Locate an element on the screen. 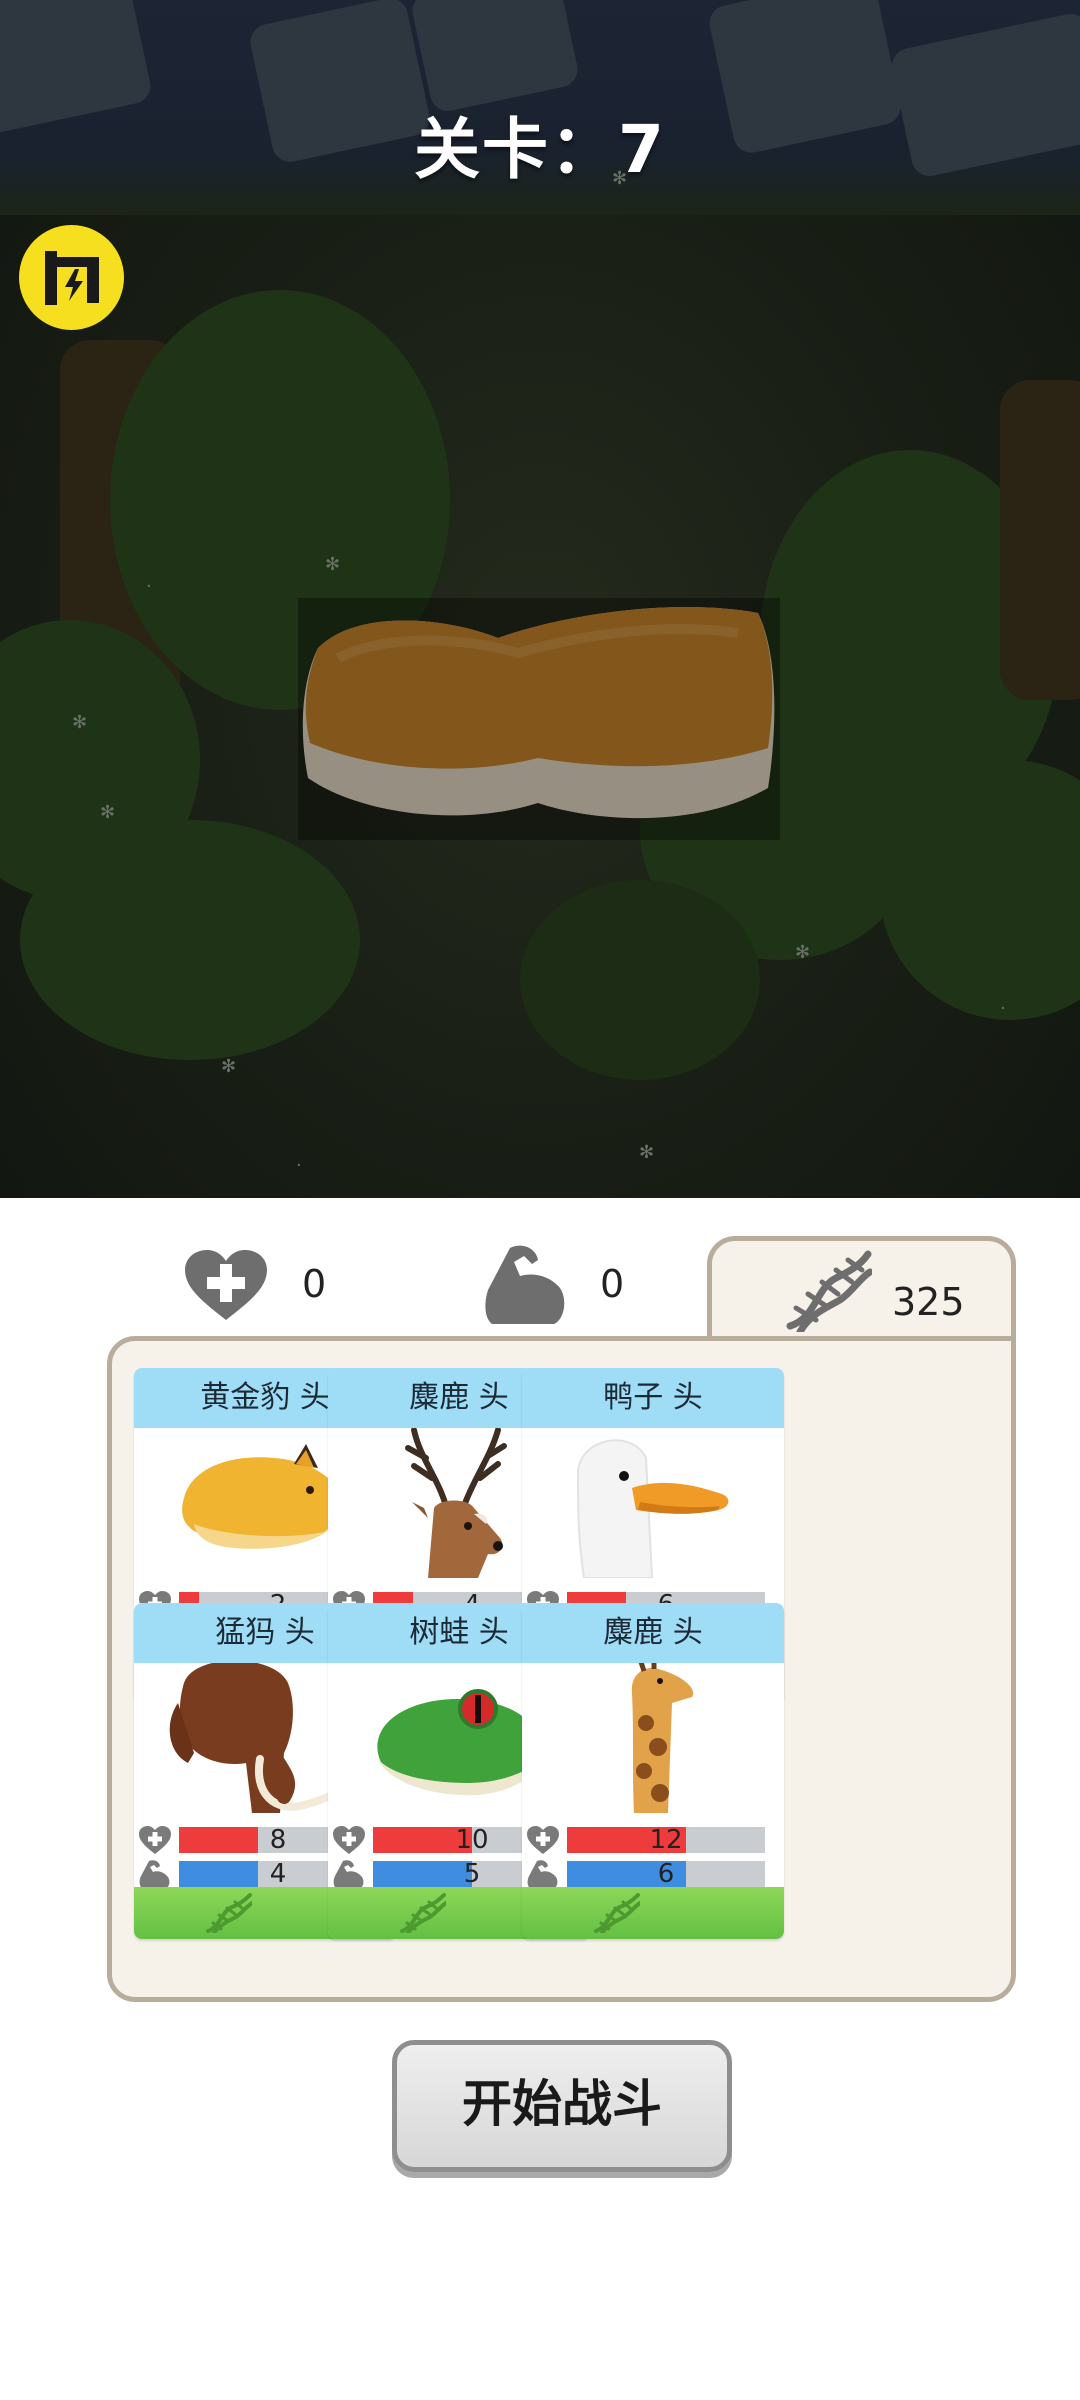  dna-total: 325 is located at coordinates (928, 1302).